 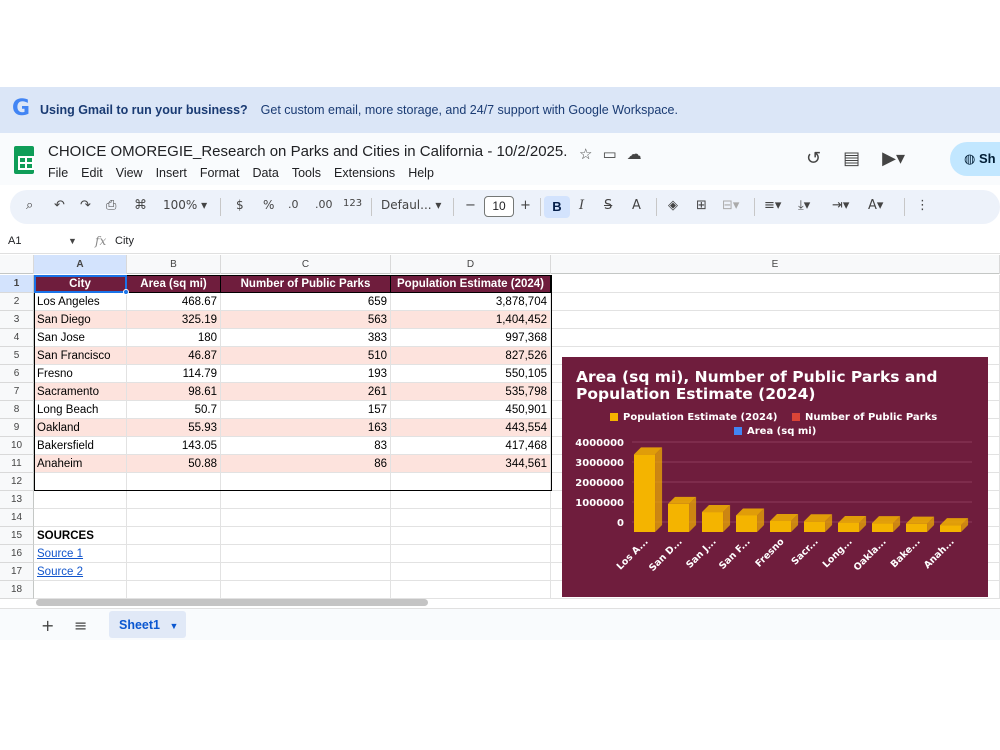 What do you see at coordinates (174, 264) in the screenshot?
I see `column-header-b: B` at bounding box center [174, 264].